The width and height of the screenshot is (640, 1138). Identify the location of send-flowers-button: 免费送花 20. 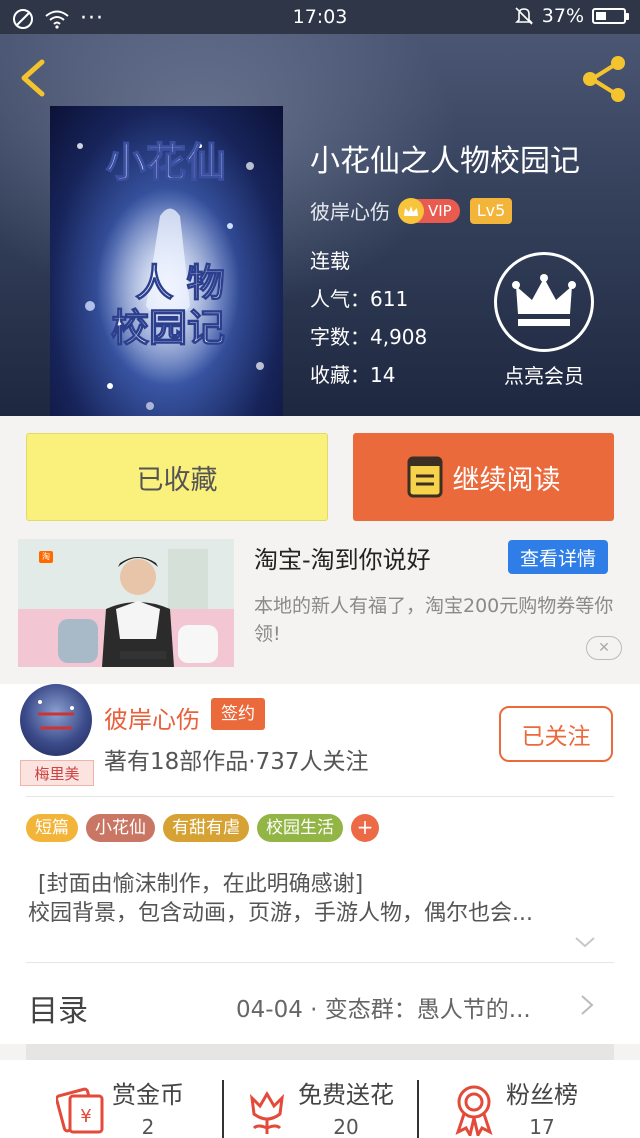
(318, 1109).